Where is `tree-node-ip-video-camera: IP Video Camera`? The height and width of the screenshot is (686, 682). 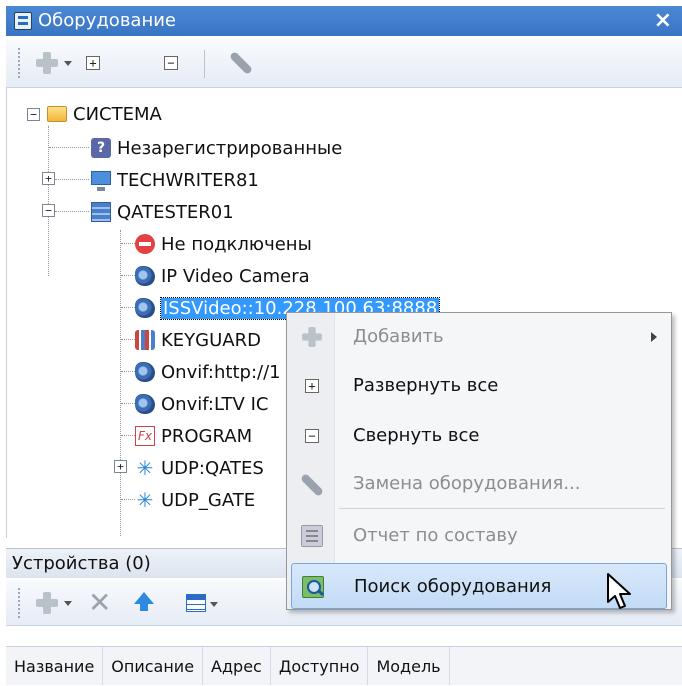 tree-node-ip-video-camera: IP Video Camera is located at coordinates (222, 276).